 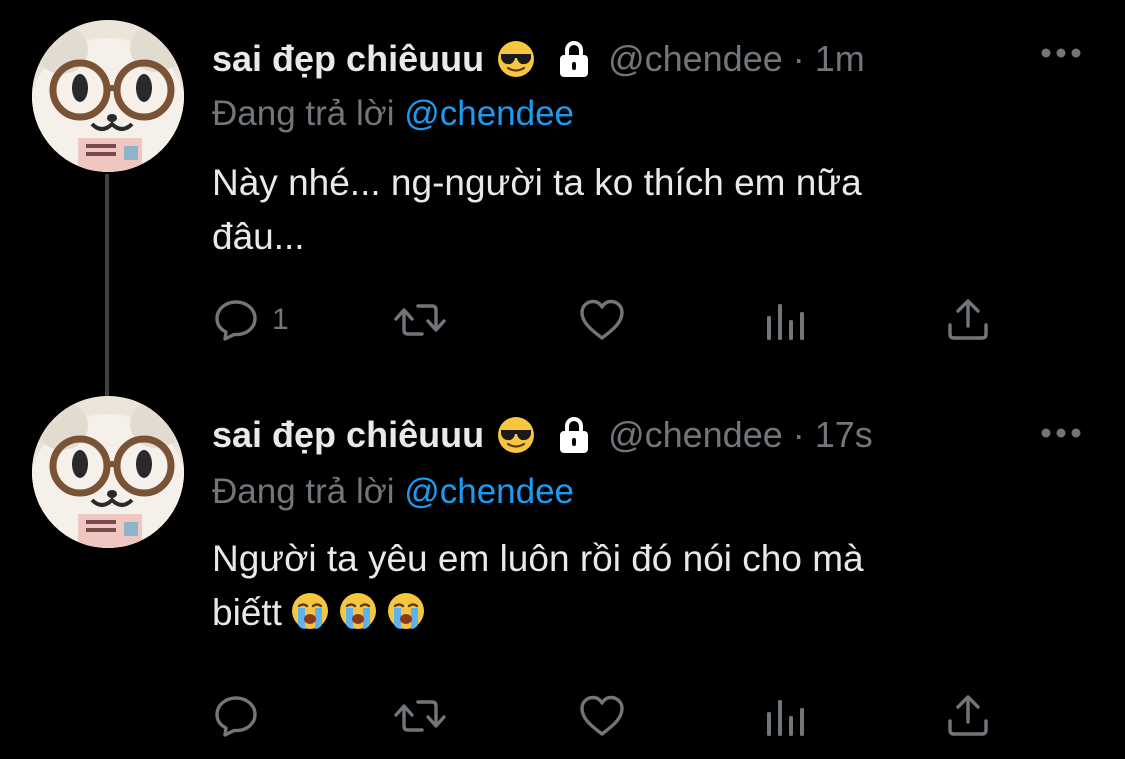 What do you see at coordinates (280, 319) in the screenshot?
I see `reply-count: 1` at bounding box center [280, 319].